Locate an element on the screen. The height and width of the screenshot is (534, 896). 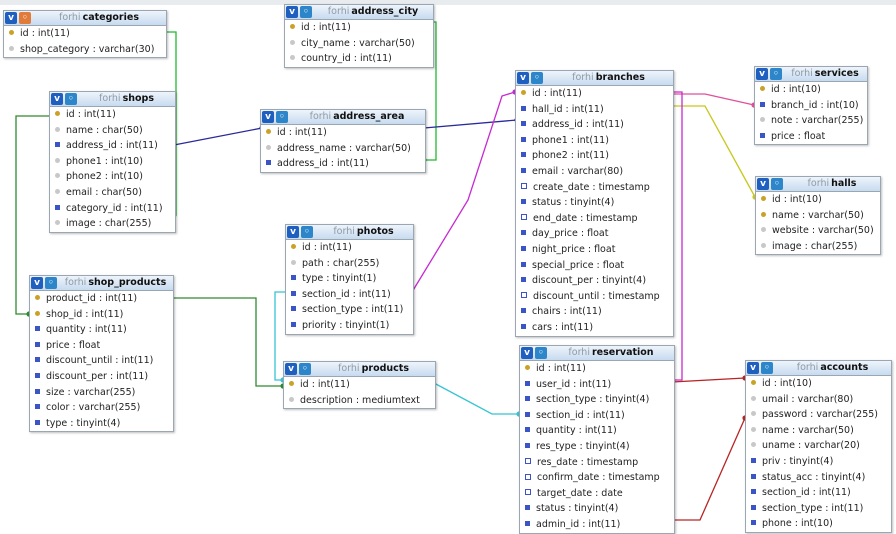
column-row: user_id : int(11) is located at coordinates (597, 385).